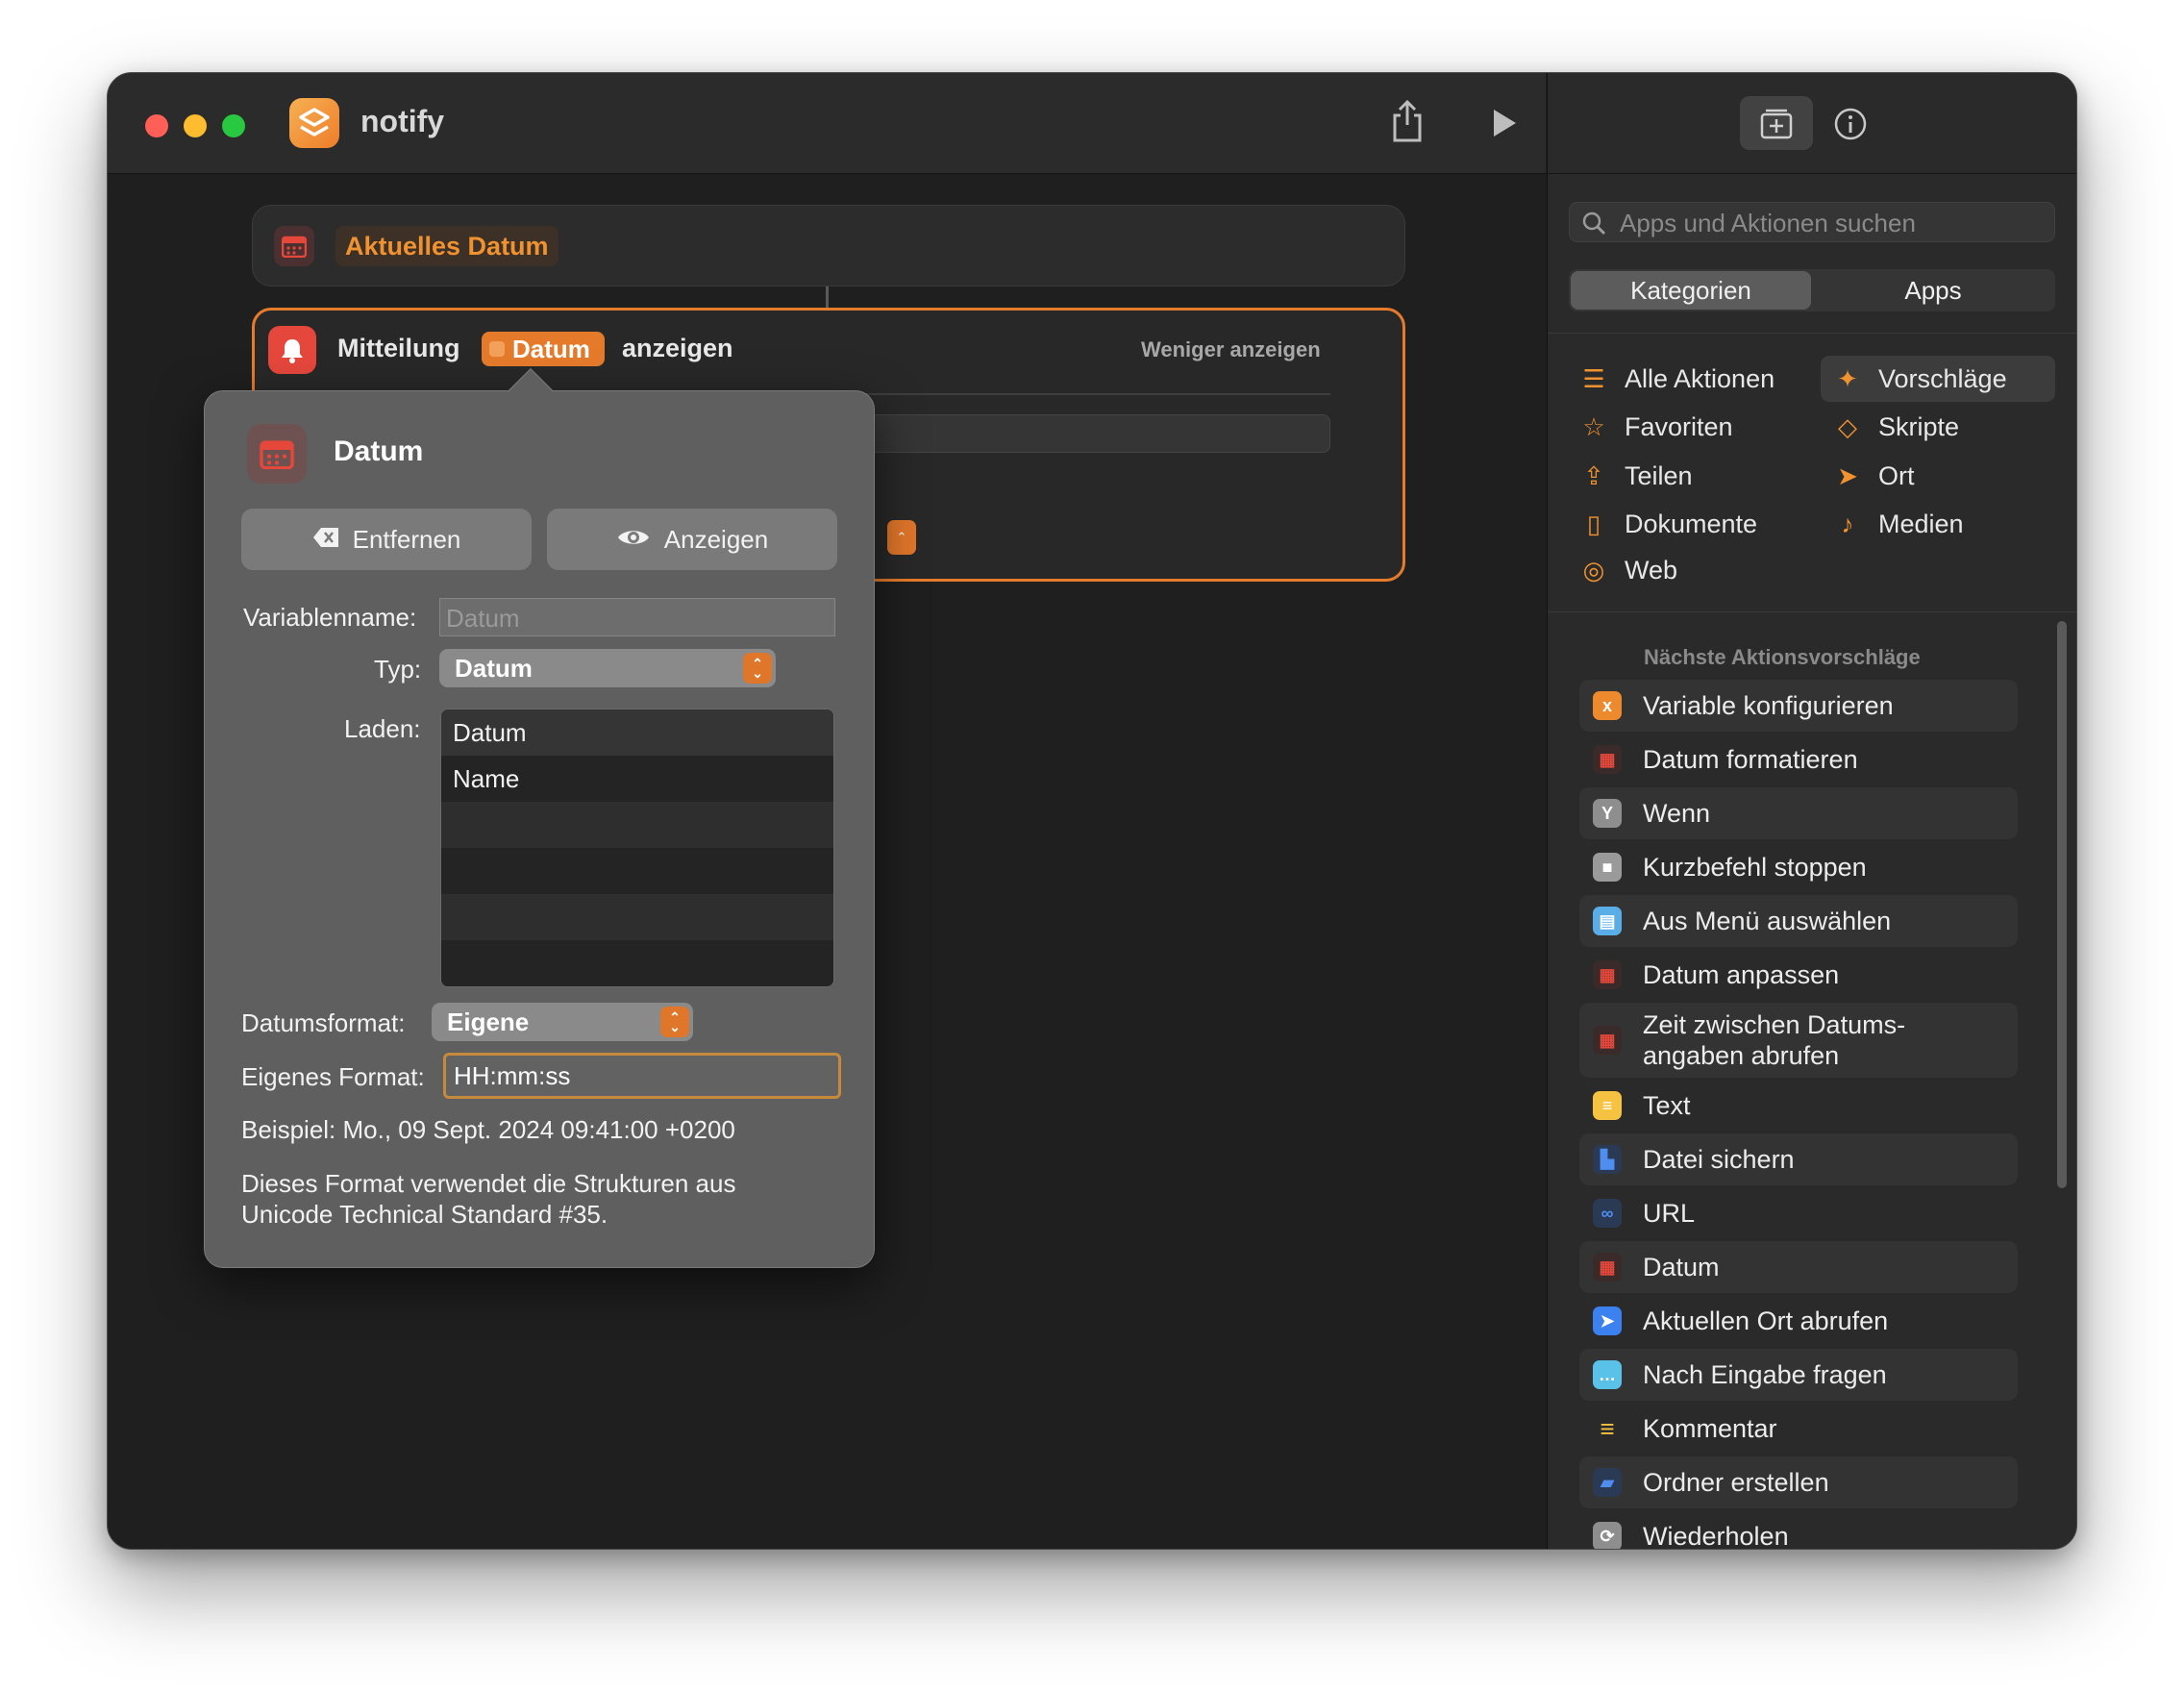  Describe the element at coordinates (1943, 378) in the screenshot. I see `category-label: Vorschläge` at that location.